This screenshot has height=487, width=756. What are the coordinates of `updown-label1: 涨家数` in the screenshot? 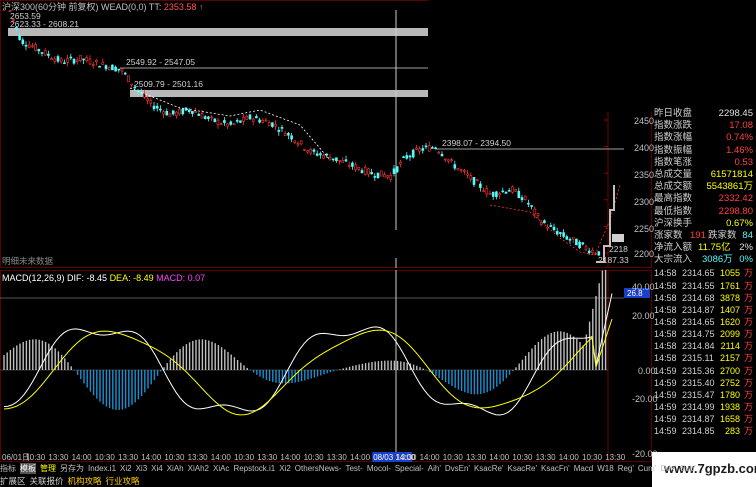 It's located at (668, 235).